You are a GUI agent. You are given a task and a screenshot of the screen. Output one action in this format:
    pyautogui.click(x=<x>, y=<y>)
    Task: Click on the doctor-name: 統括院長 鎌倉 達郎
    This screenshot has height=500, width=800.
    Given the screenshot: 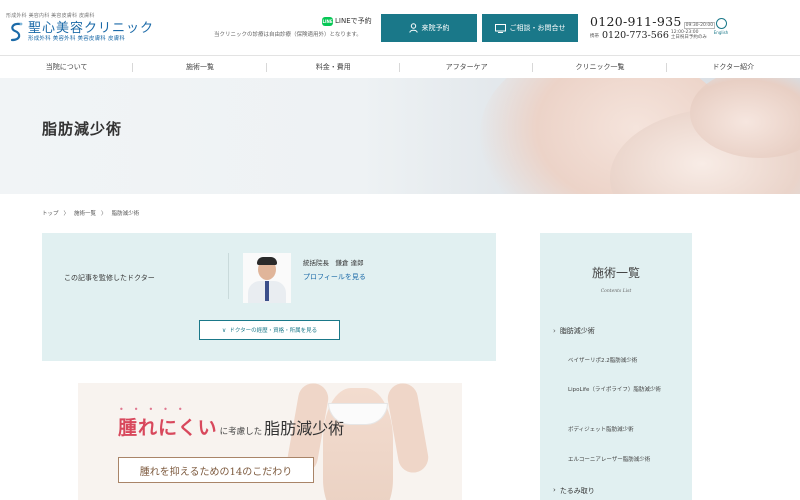 What is the action you would take?
    pyautogui.click(x=333, y=263)
    